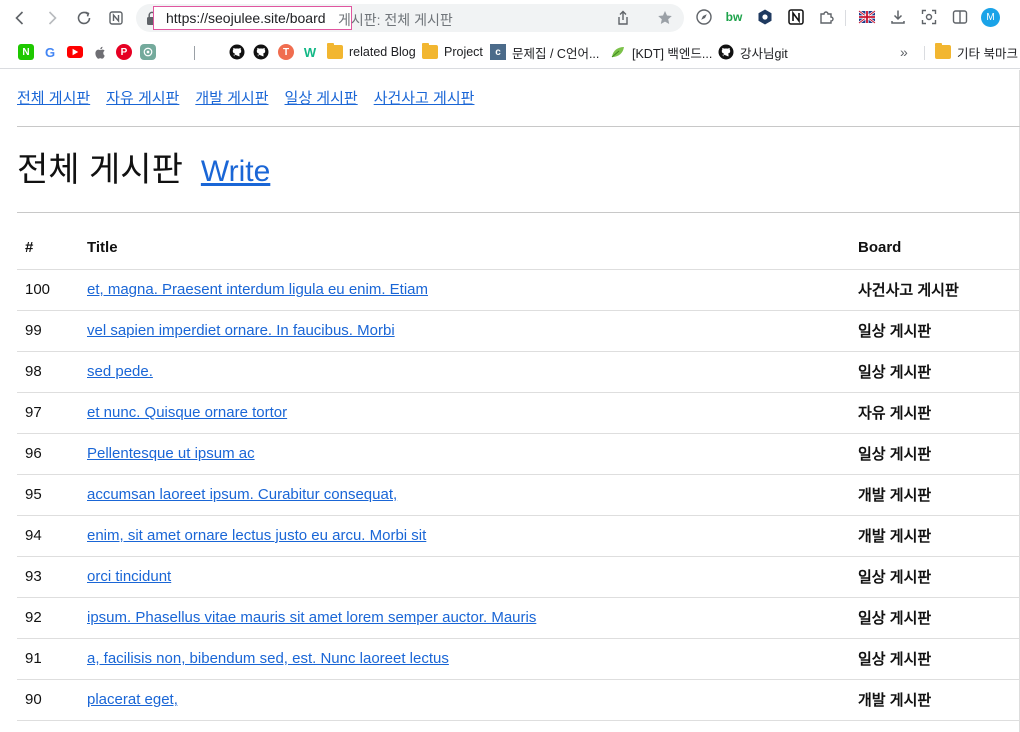 The height and width of the screenshot is (732, 1020). Describe the element at coordinates (52, 18) in the screenshot. I see `forward-icon` at that location.